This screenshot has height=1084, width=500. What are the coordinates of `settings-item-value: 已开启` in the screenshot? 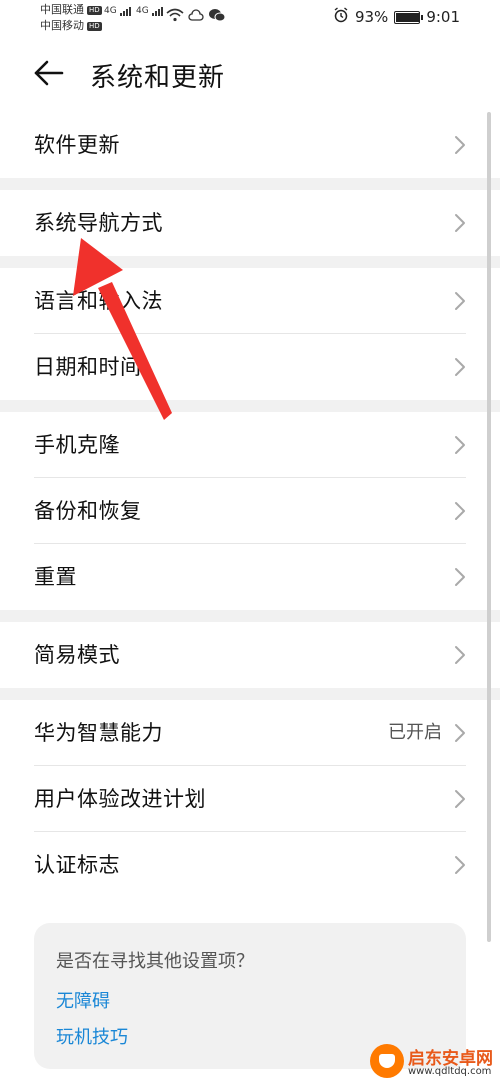 It's located at (415, 732).